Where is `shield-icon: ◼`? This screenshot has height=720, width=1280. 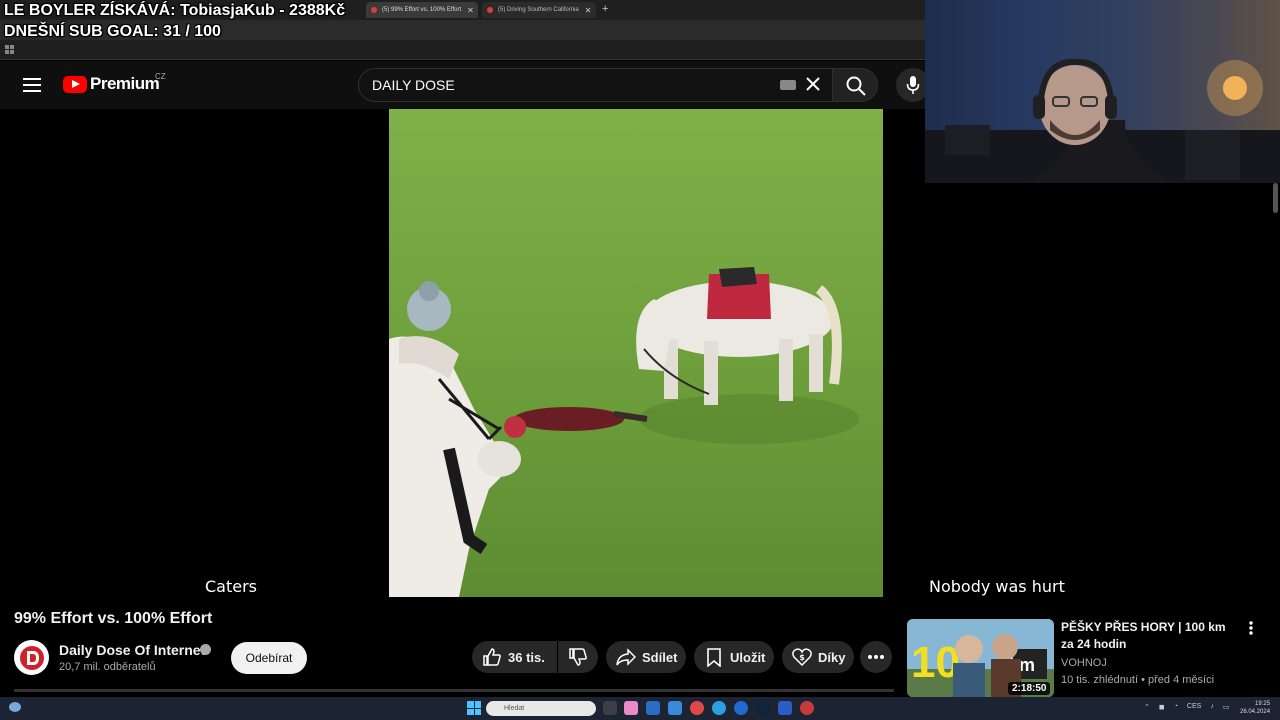 shield-icon: ◼ is located at coordinates (1161, 707).